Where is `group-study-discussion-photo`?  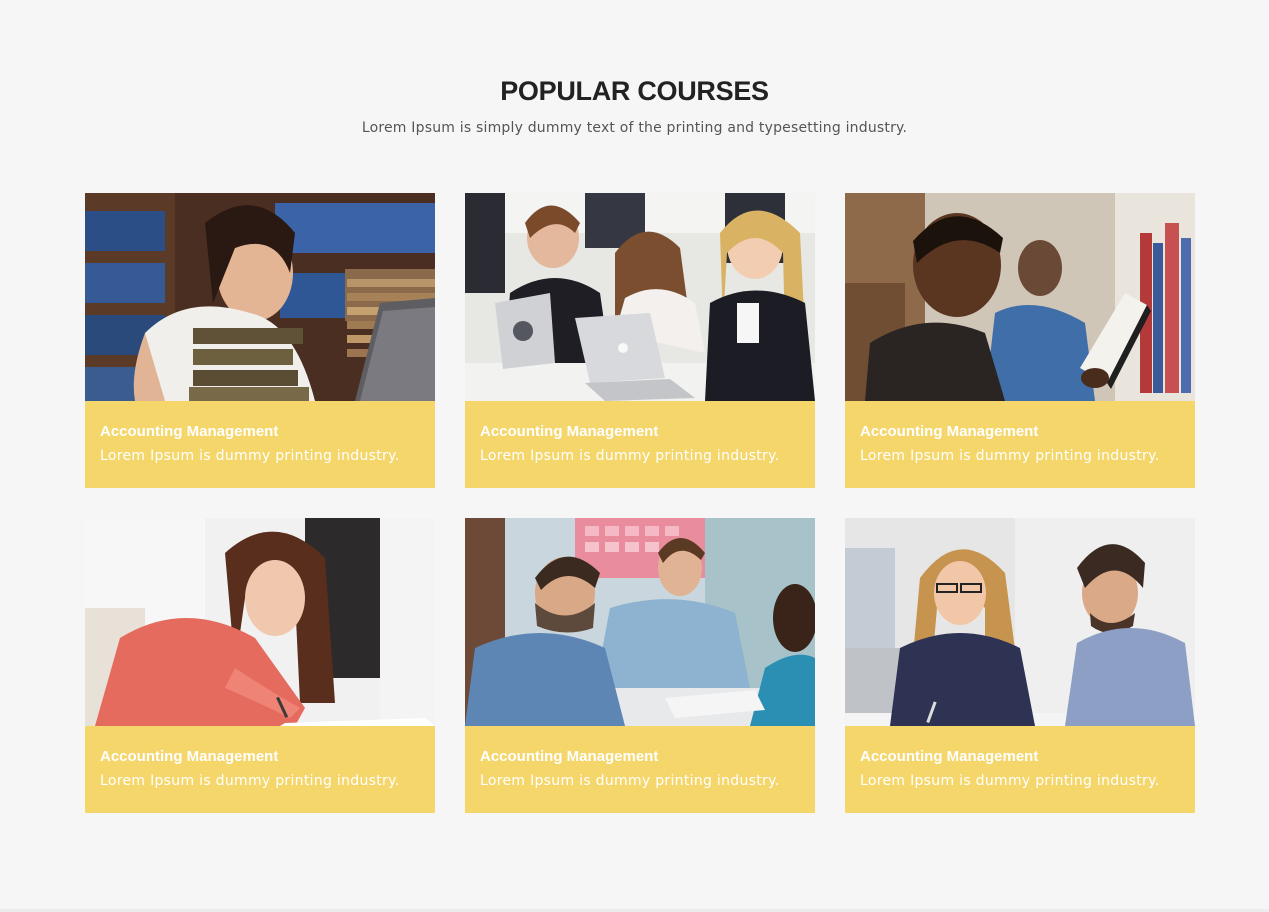 group-study-discussion-photo is located at coordinates (640, 622).